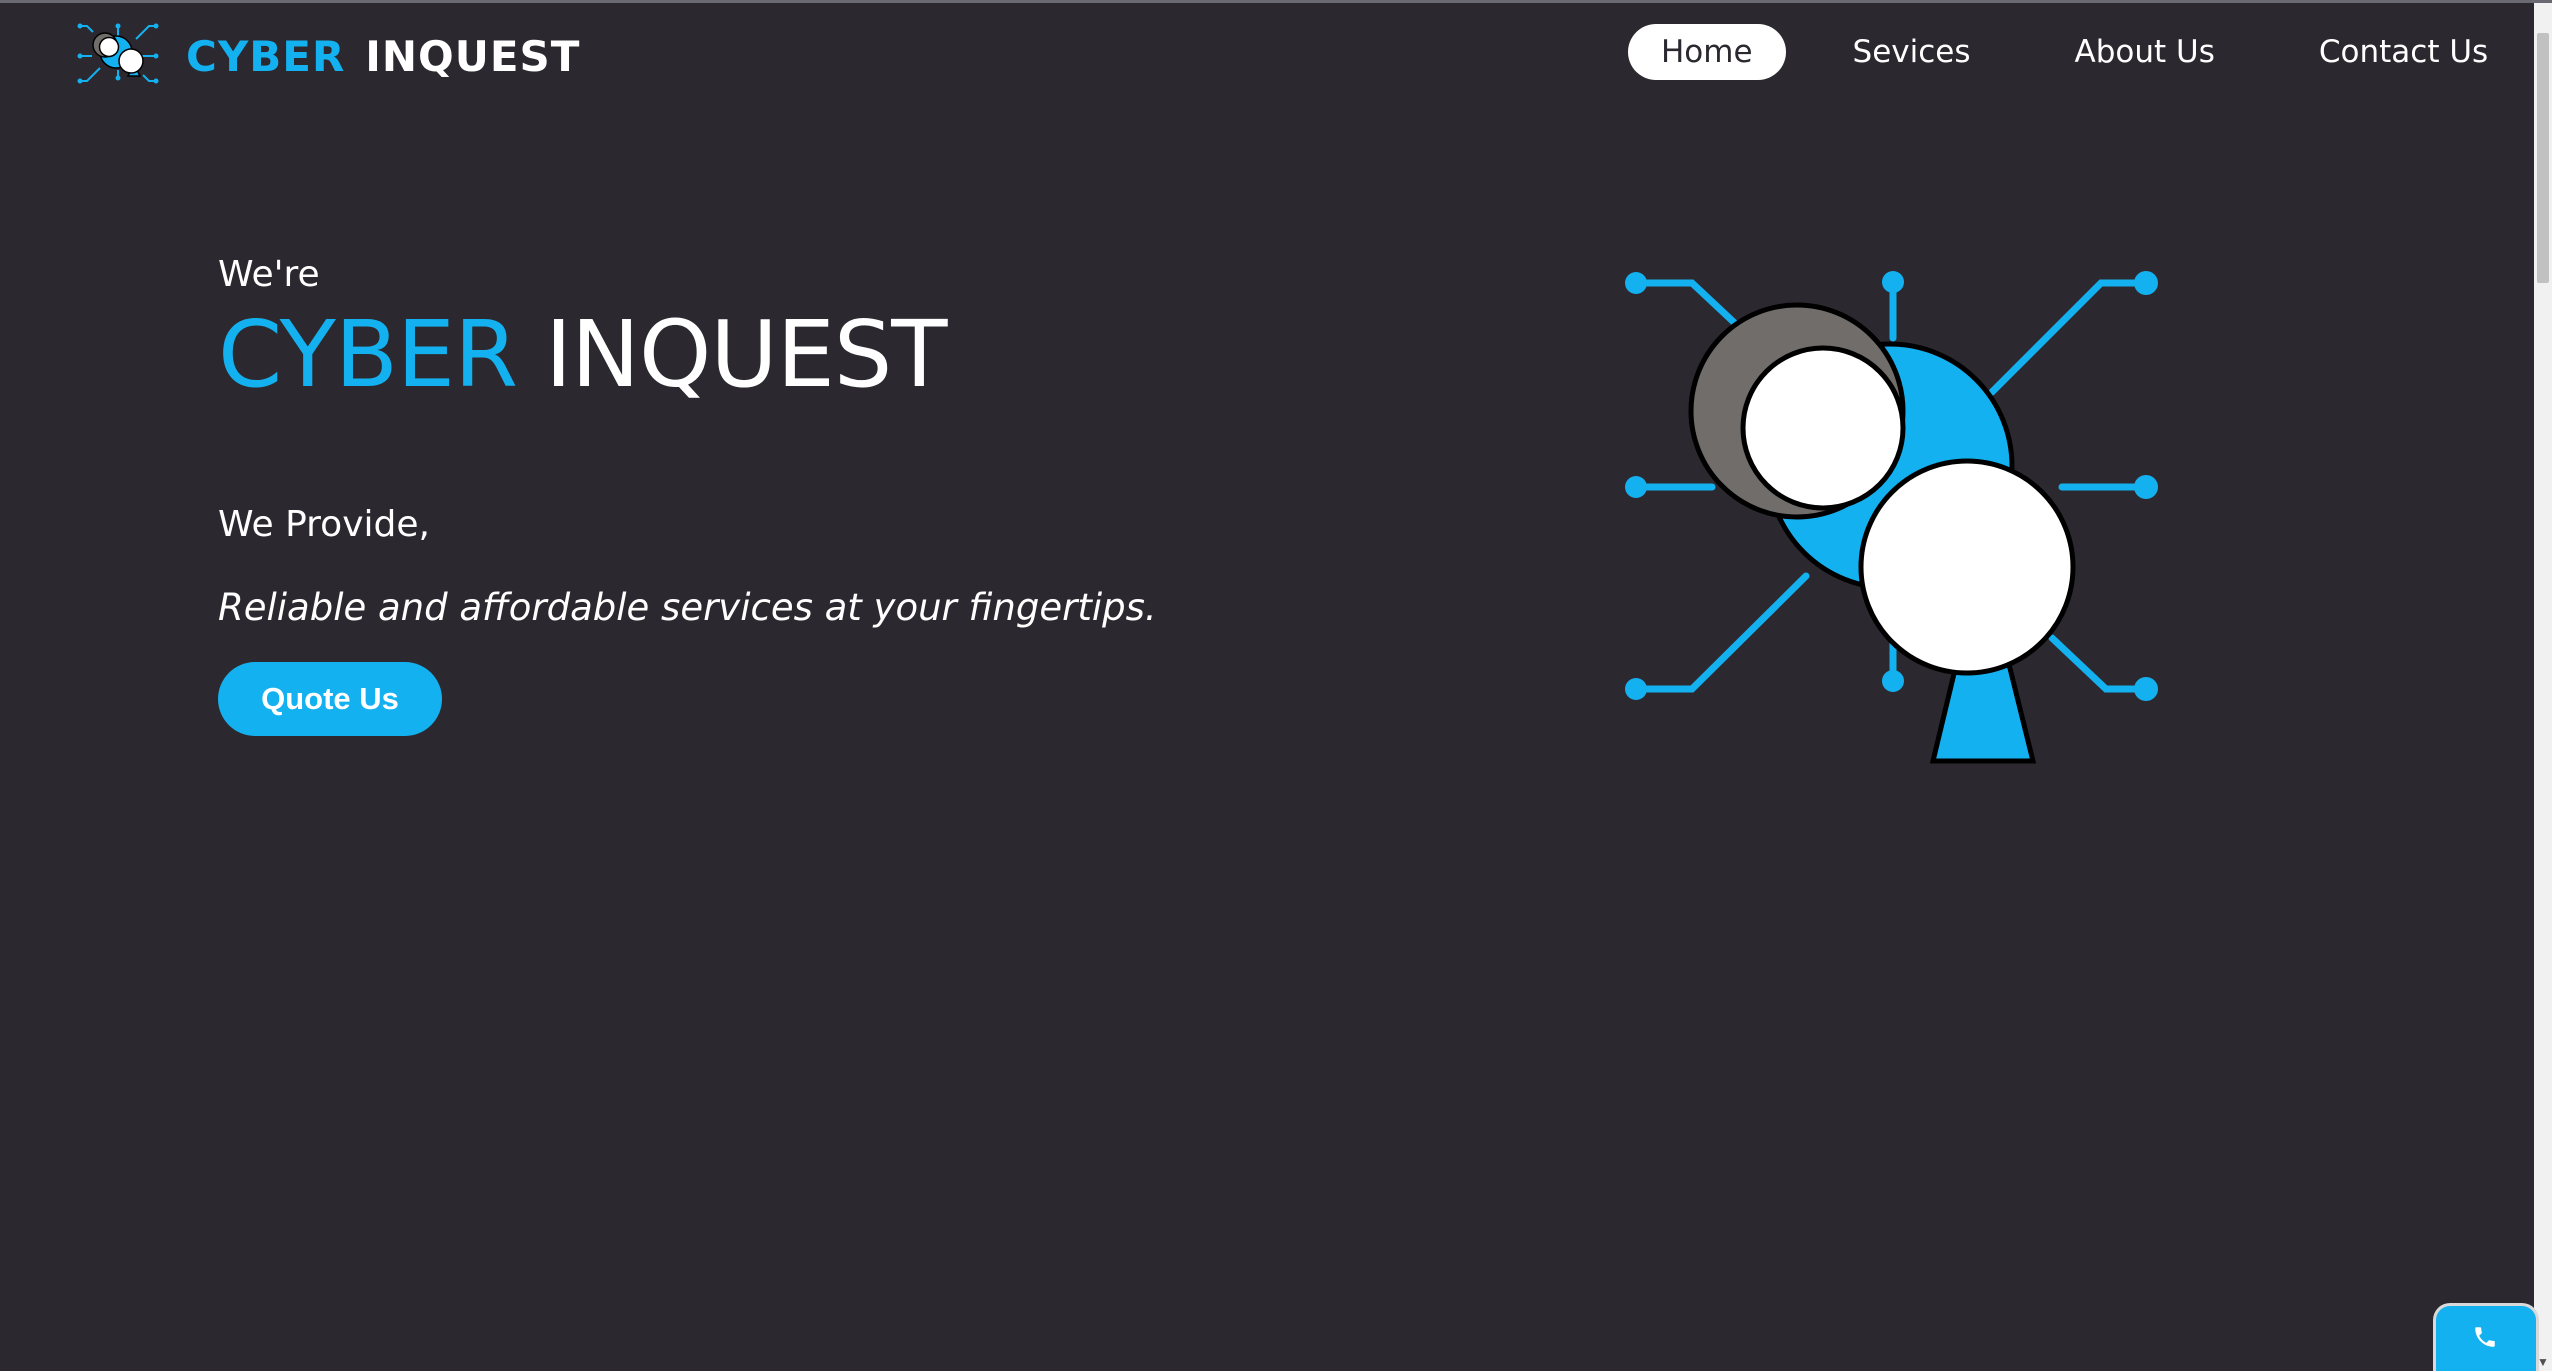  What do you see at coordinates (2145, 52) in the screenshot?
I see `nav-about-us: About Us` at bounding box center [2145, 52].